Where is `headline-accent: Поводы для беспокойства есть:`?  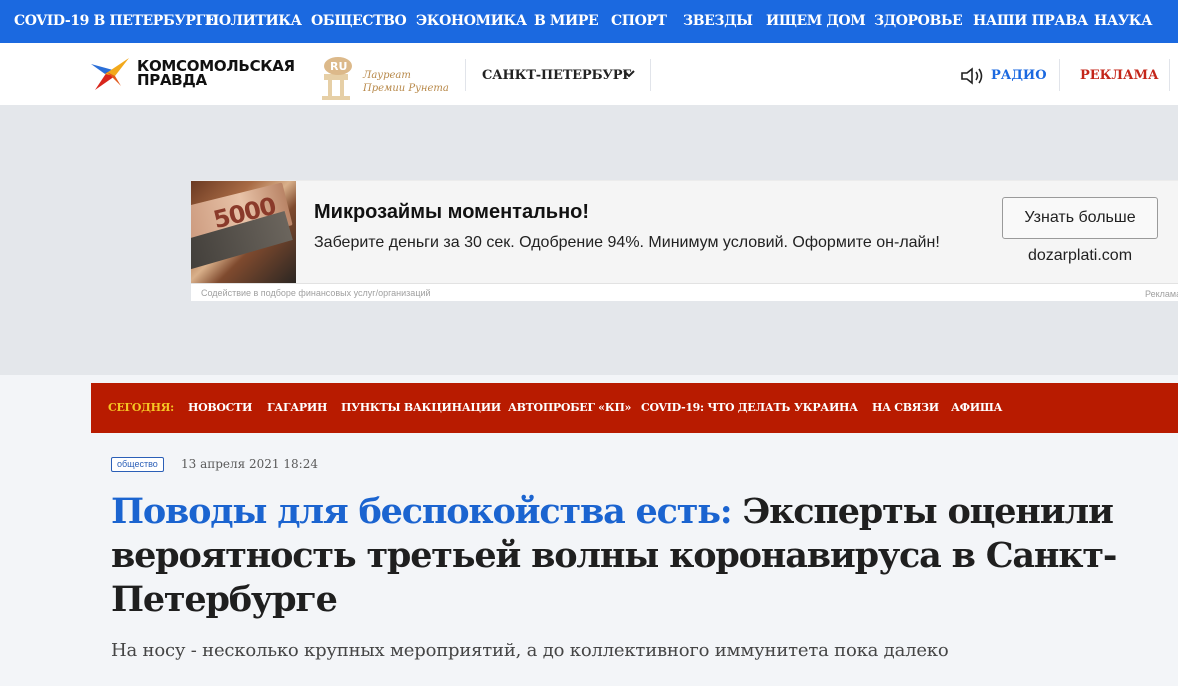 headline-accent: Поводы для беспокойства есть: is located at coordinates (422, 511).